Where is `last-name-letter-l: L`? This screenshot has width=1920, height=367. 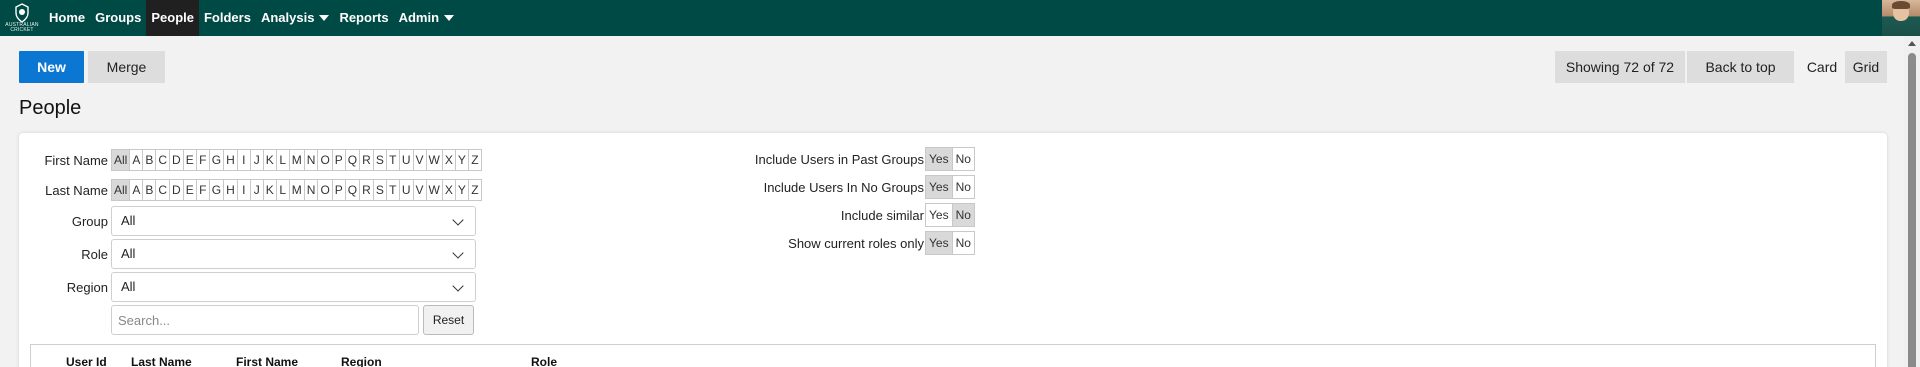 last-name-letter-l: L is located at coordinates (282, 190).